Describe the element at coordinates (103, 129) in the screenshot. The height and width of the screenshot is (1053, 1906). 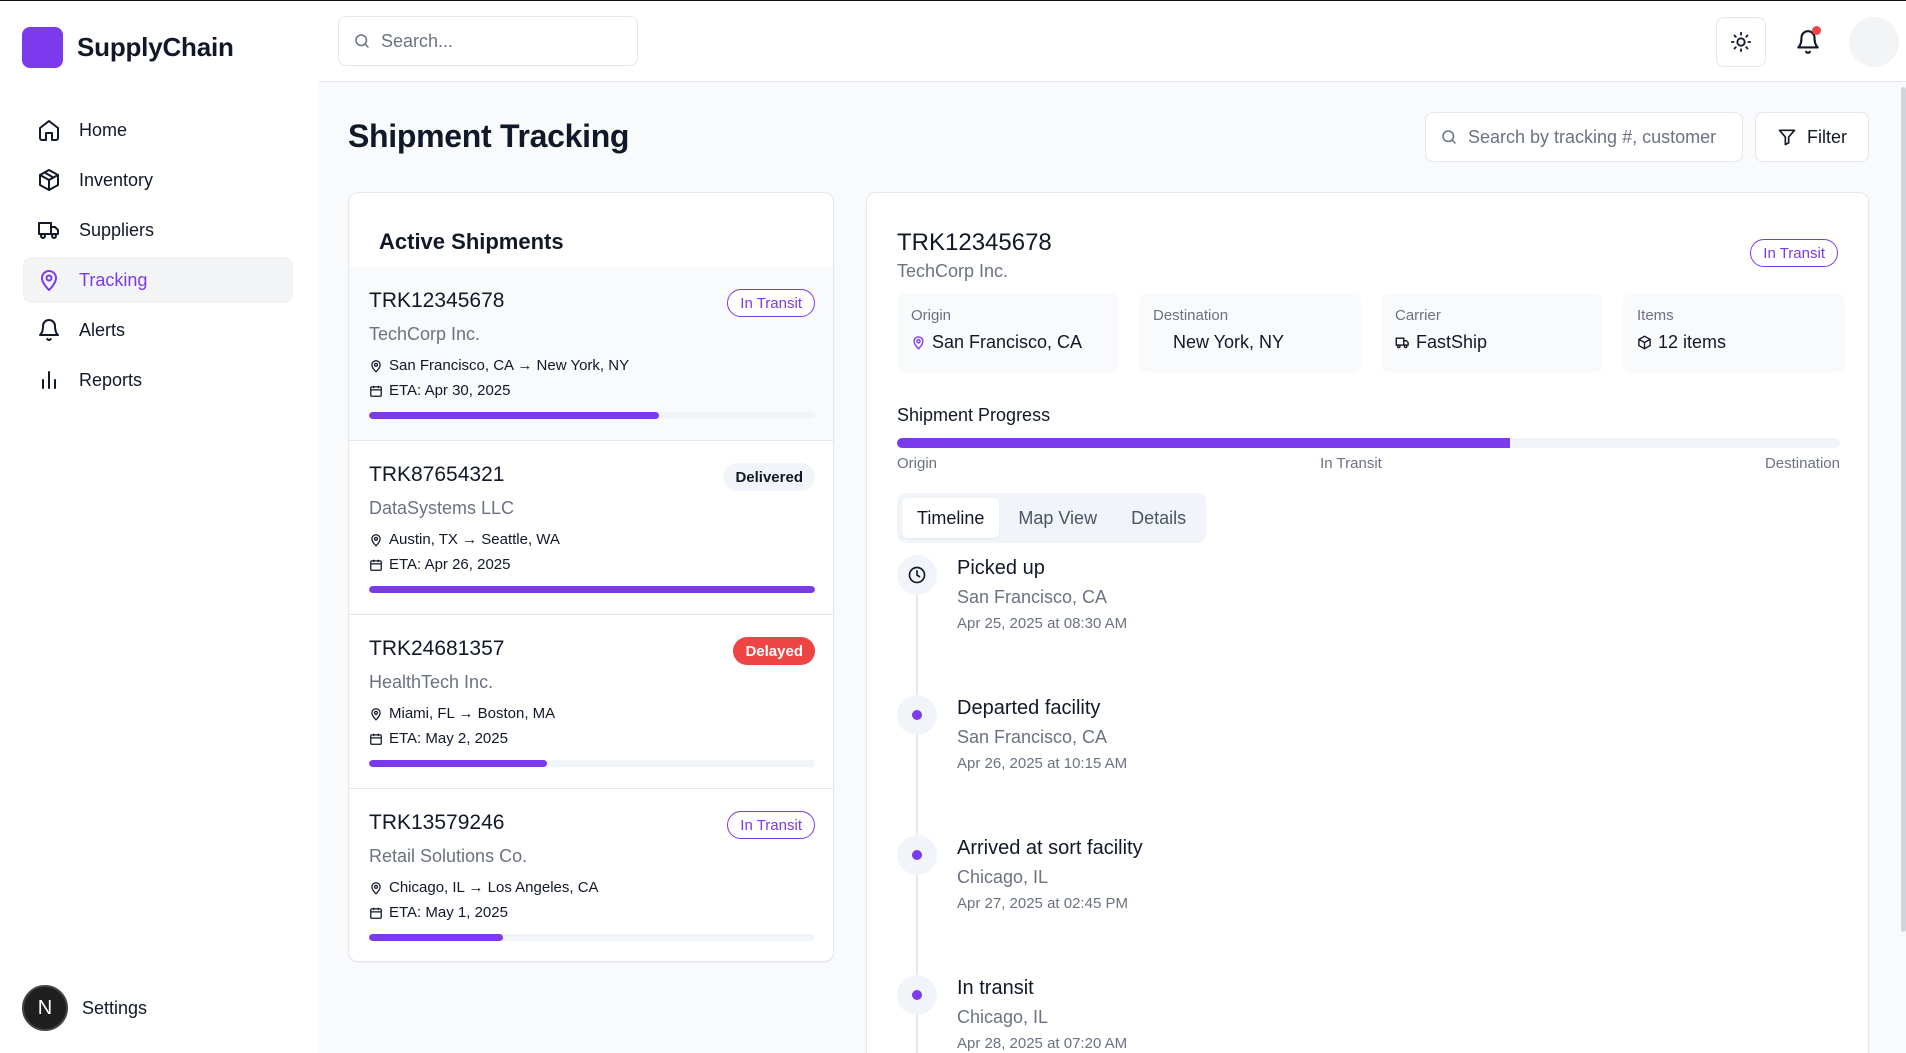
I see `sidebar-item-label: Home` at that location.